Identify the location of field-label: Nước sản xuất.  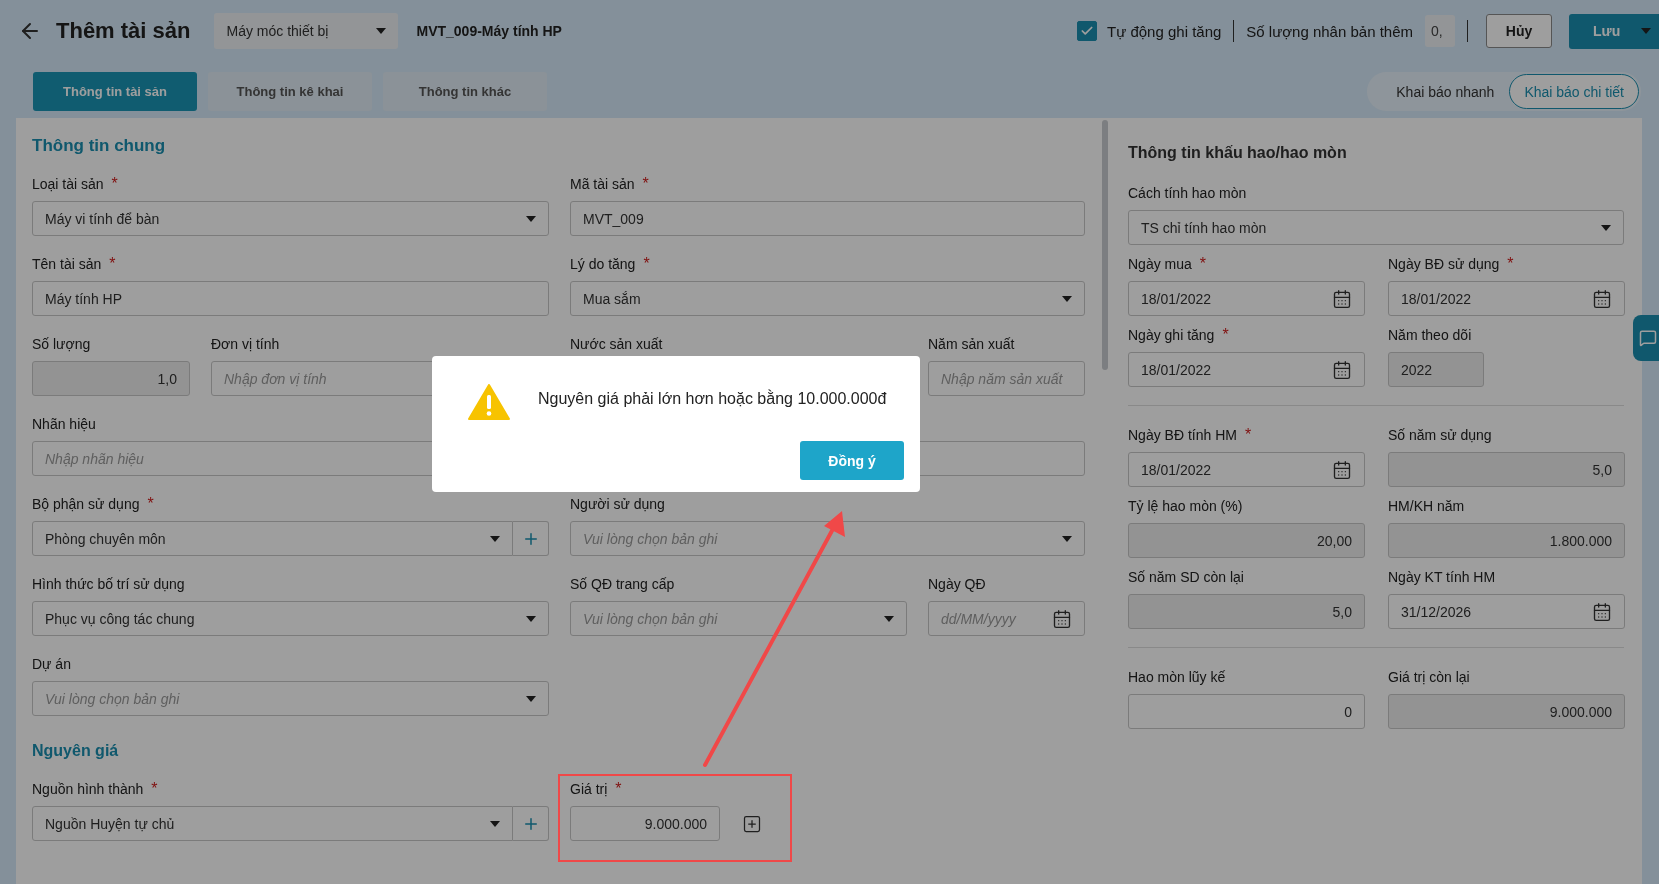
(616, 344).